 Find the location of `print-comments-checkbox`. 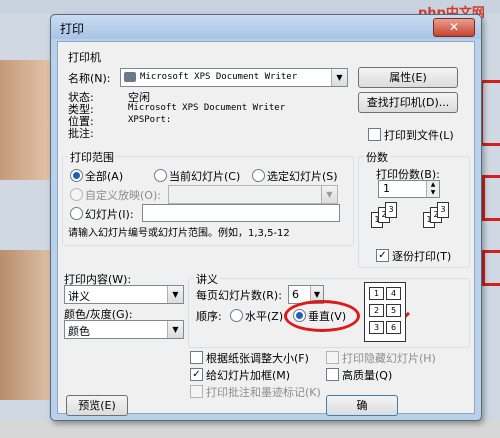

print-comments-checkbox is located at coordinates (196, 391).